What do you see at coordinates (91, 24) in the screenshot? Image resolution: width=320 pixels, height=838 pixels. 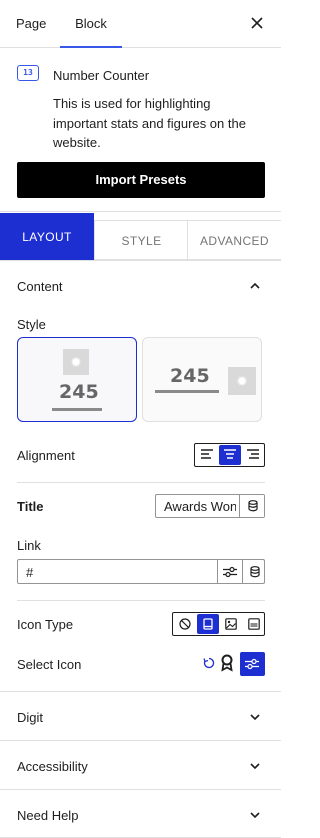 I see `tab-block: Block` at bounding box center [91, 24].